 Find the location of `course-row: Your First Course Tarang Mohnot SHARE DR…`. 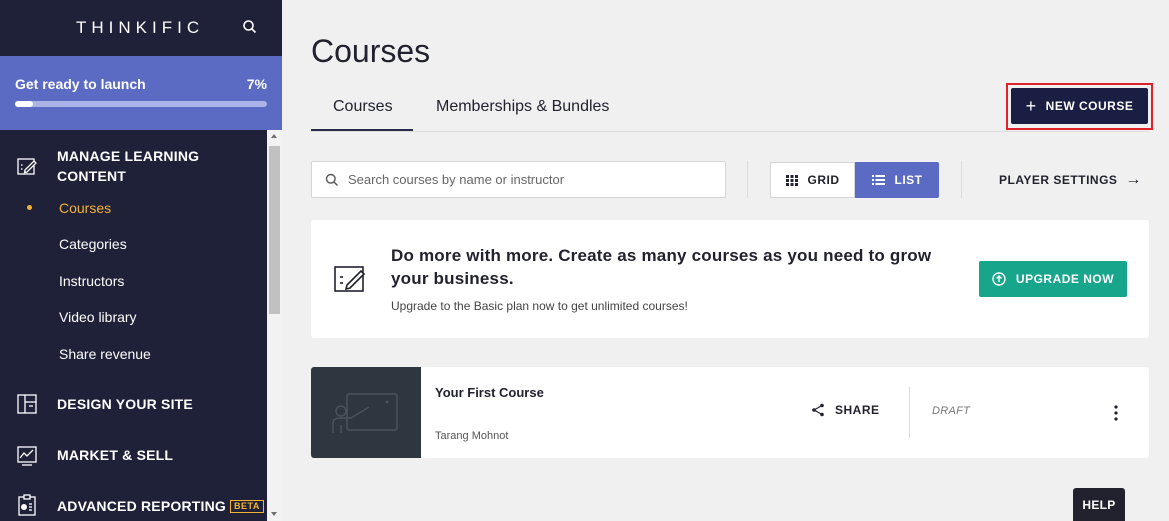

course-row: Your First Course Tarang Mohnot SHARE DR… is located at coordinates (730, 412).